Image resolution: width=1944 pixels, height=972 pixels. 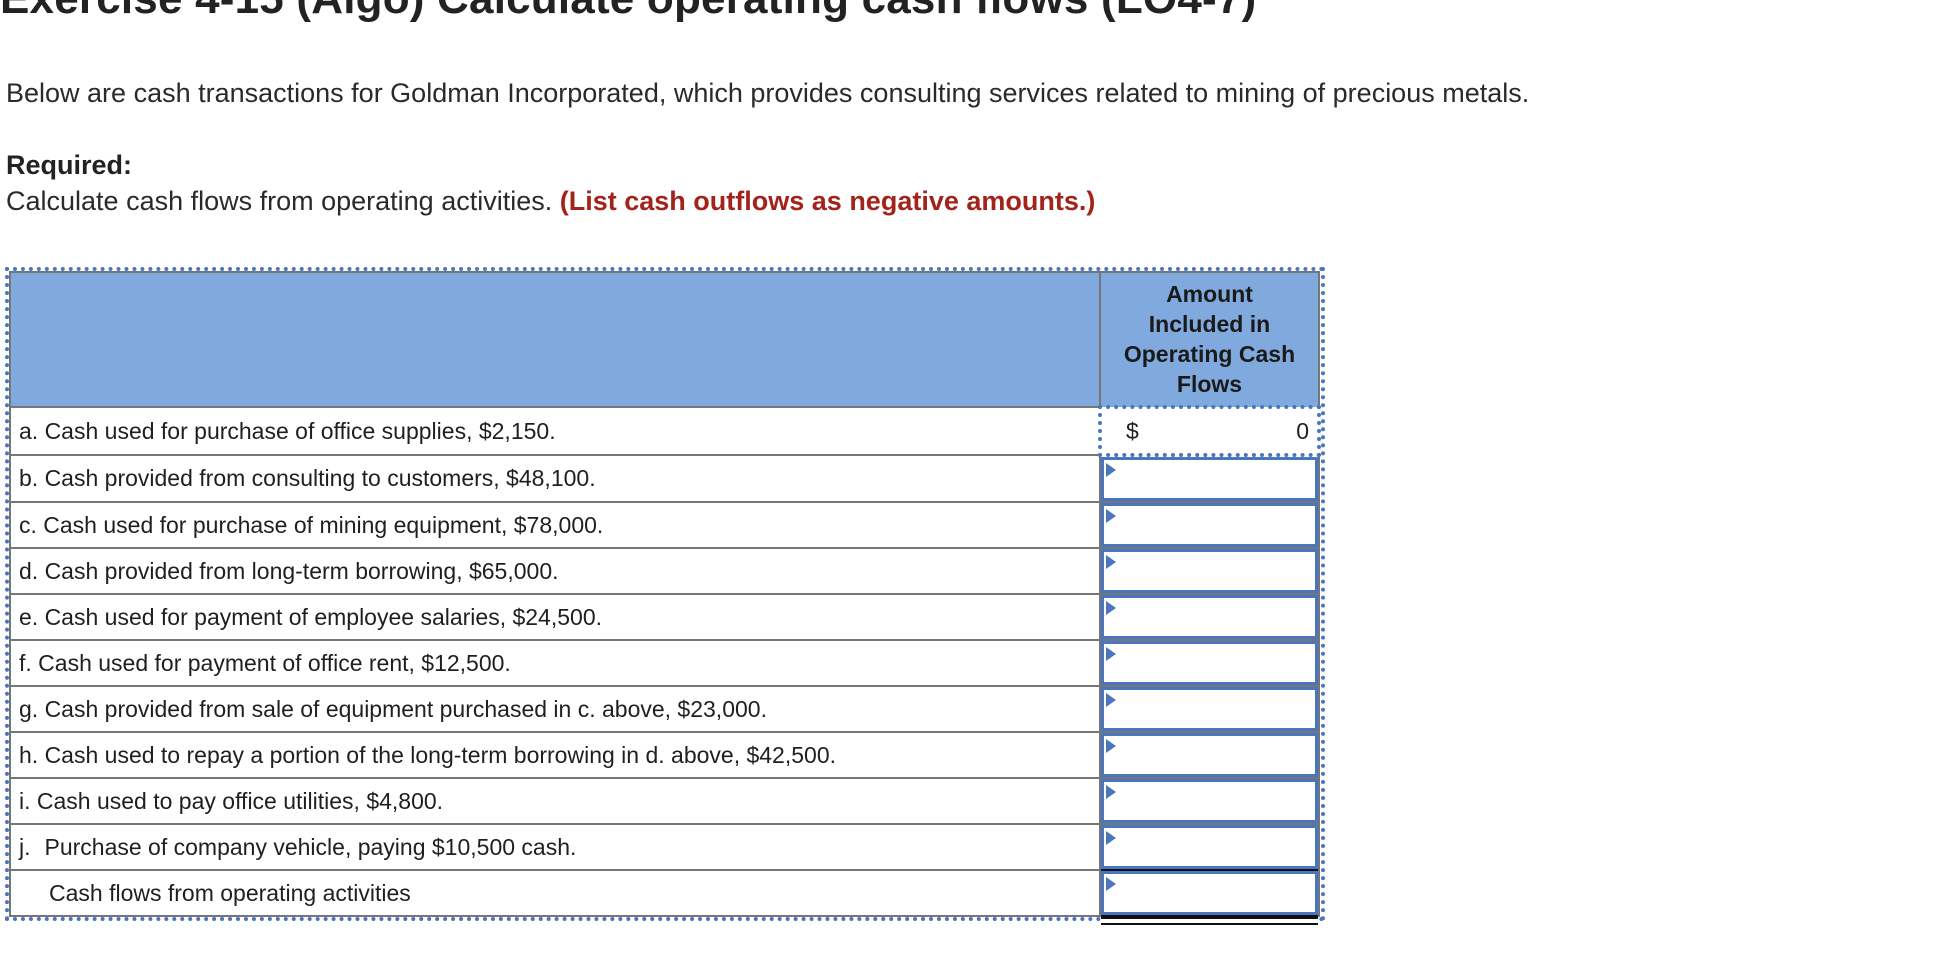 I want to click on total-amount-input, so click(x=1209, y=893).